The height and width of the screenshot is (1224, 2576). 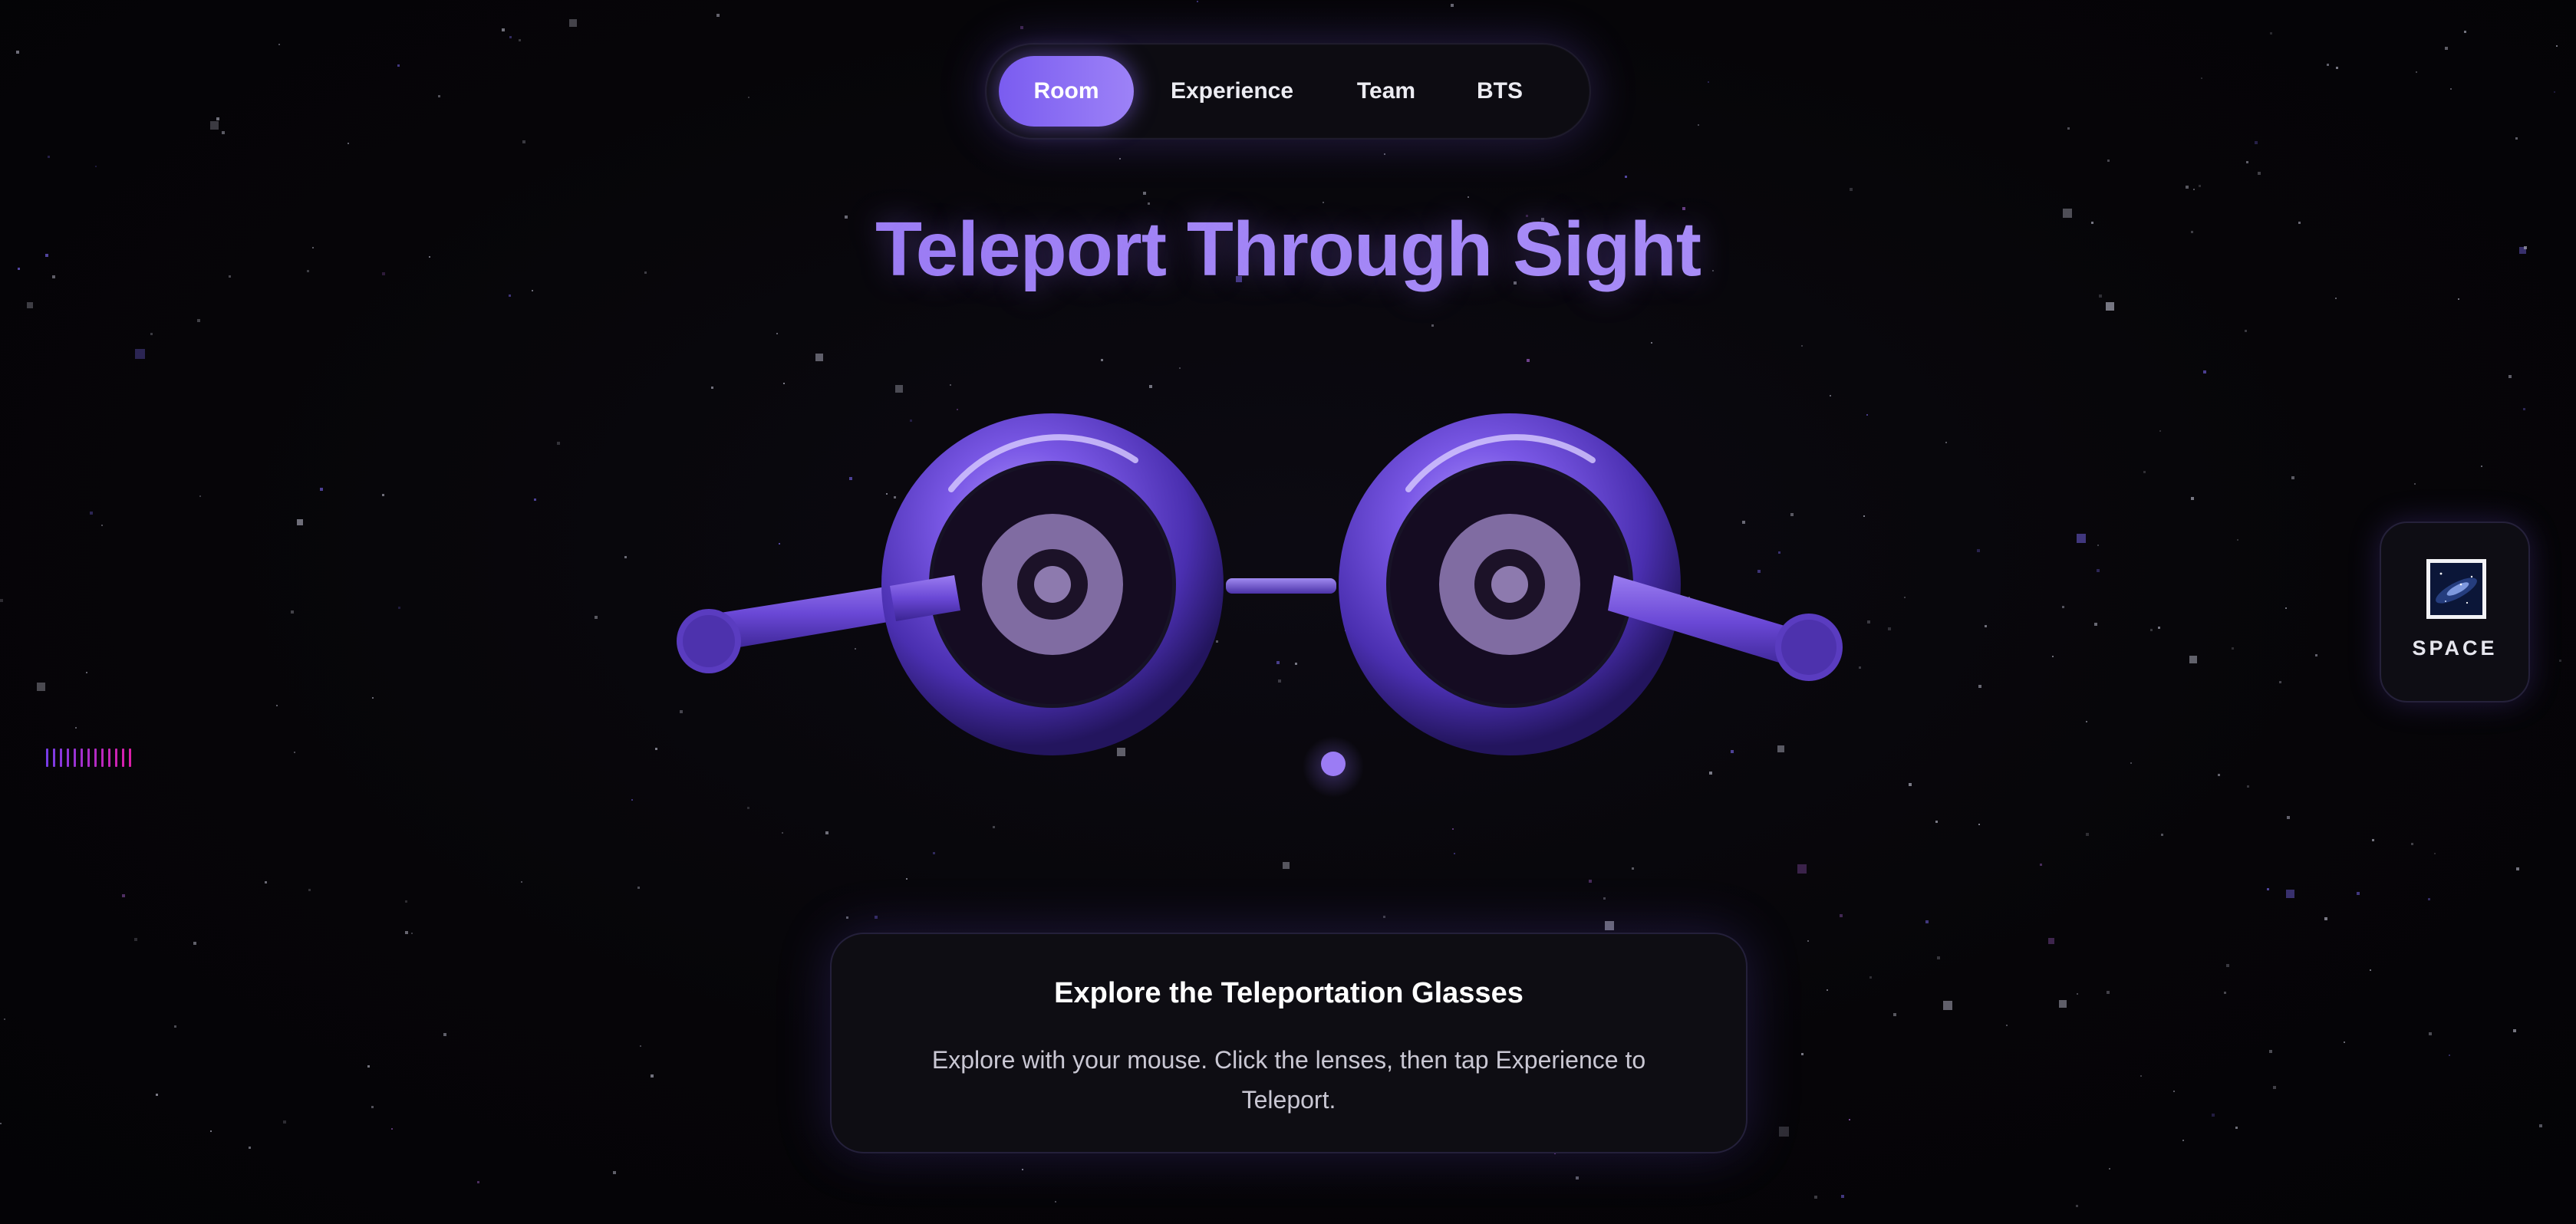 What do you see at coordinates (2455, 612) in the screenshot?
I see `space-scene-card: SPACE` at bounding box center [2455, 612].